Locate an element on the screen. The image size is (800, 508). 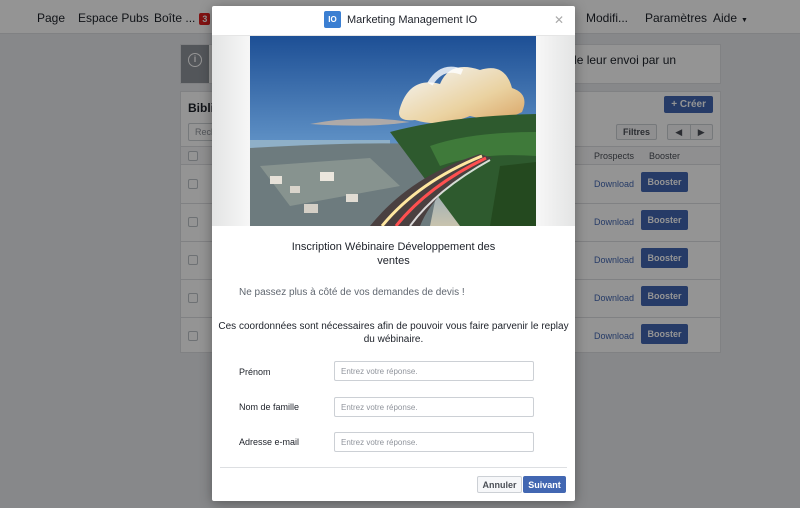
last-name-label: Nom de famille is located at coordinates (269, 407).